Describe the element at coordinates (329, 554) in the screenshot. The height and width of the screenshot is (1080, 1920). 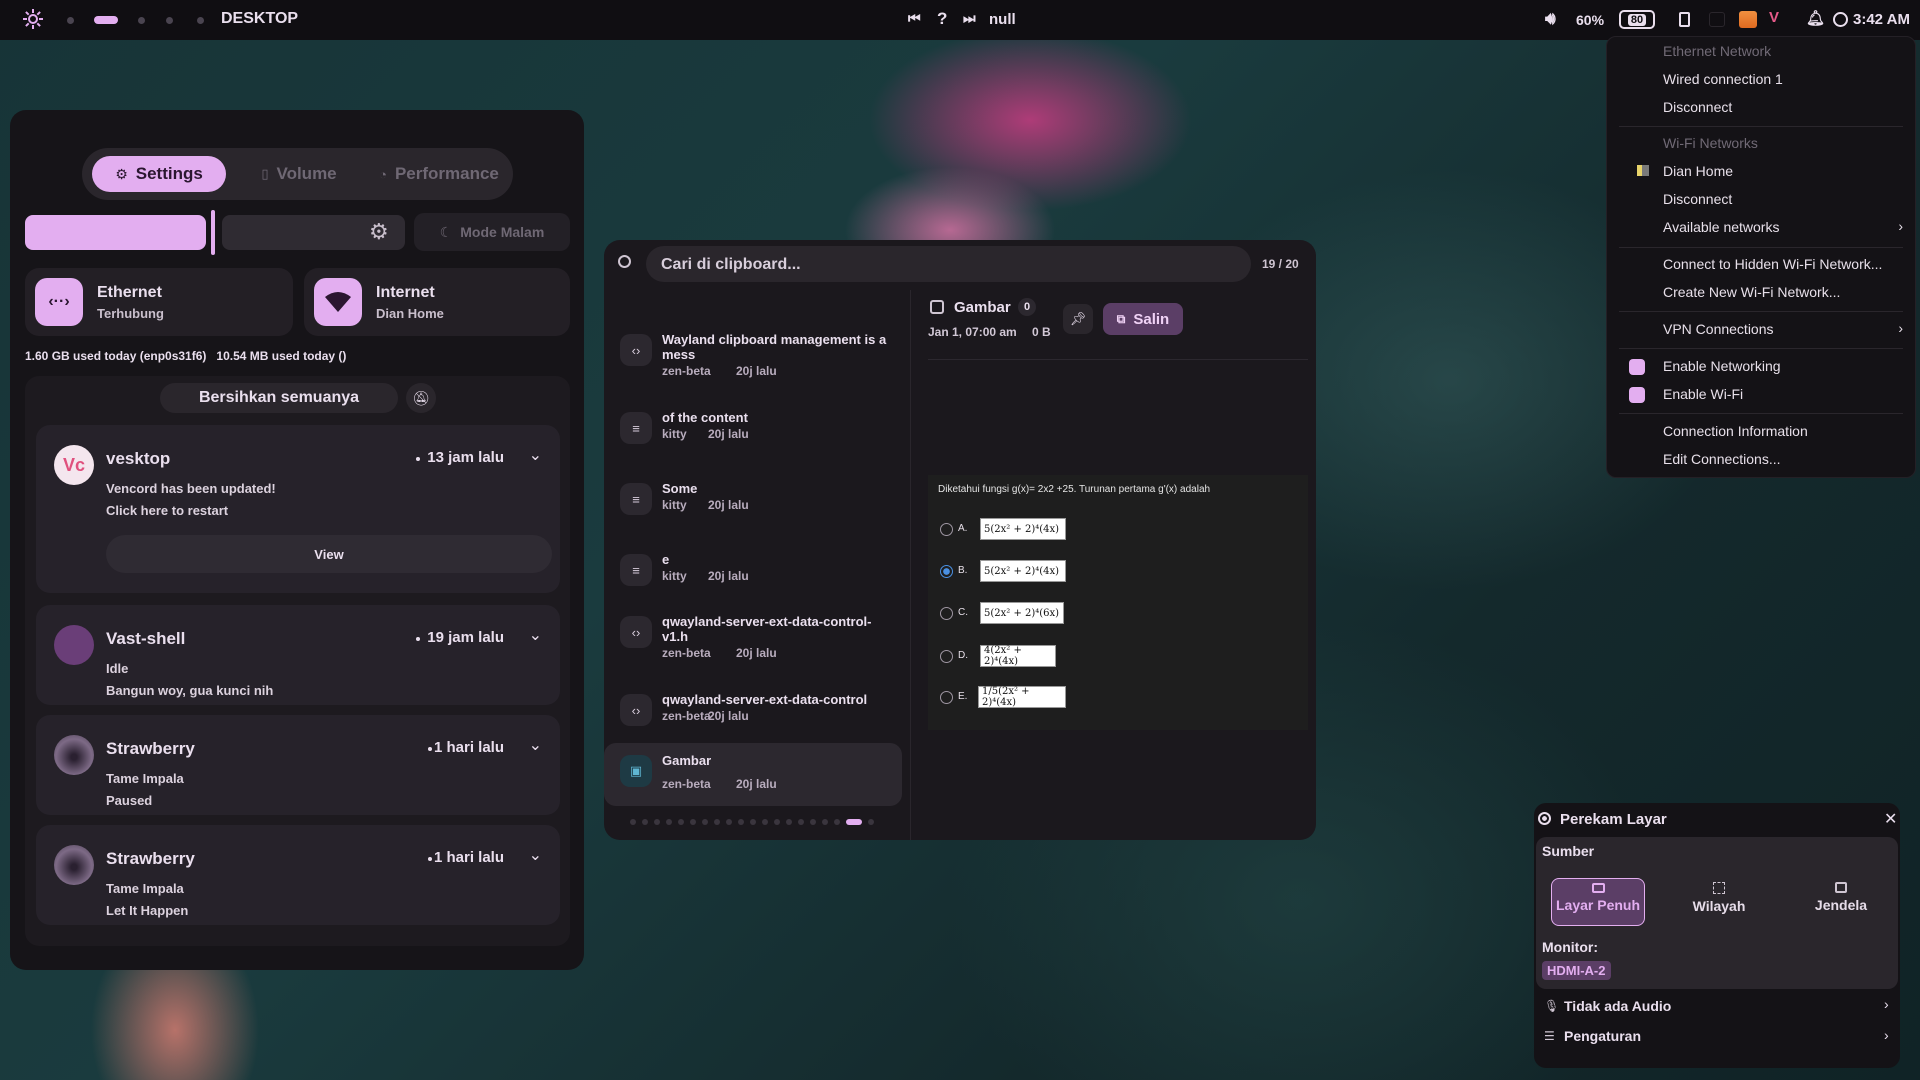
I see `view-button: View` at that location.